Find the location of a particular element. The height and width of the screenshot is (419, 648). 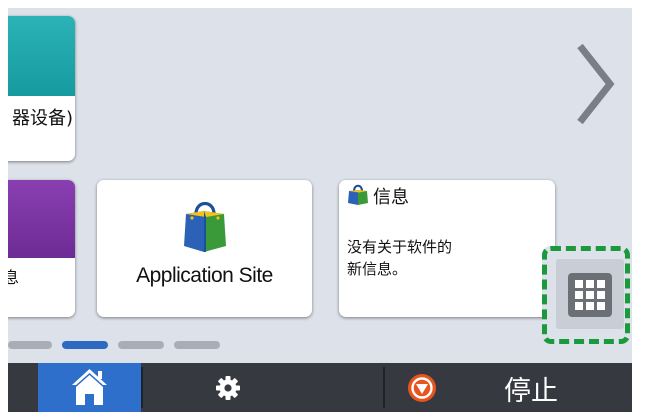

app-grid-icon is located at coordinates (590, 295).